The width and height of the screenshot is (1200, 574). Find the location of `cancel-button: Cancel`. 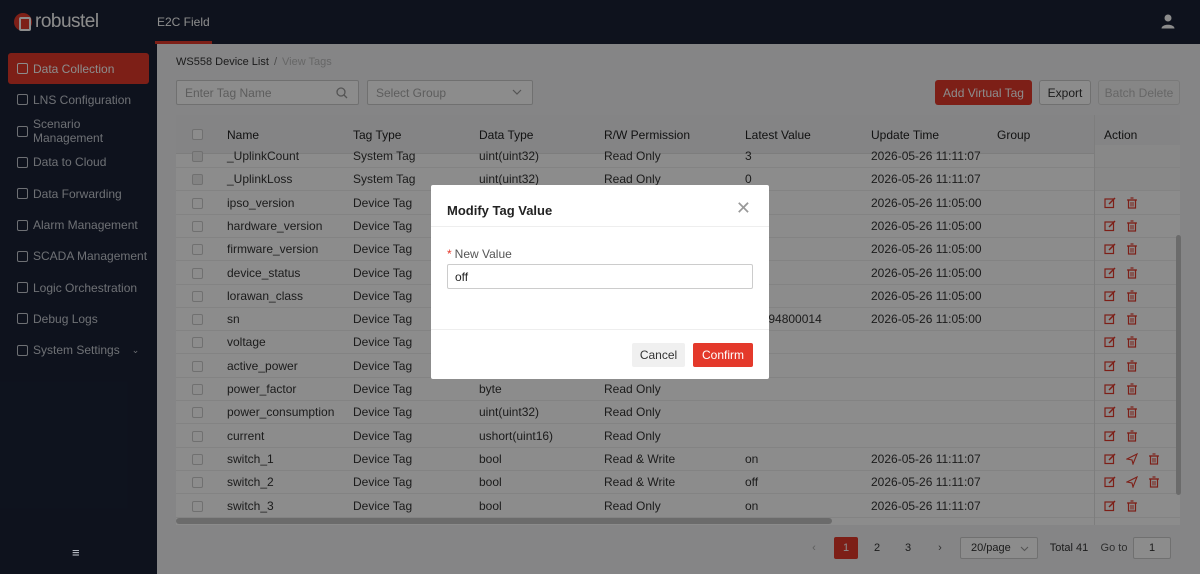

cancel-button: Cancel is located at coordinates (658, 355).